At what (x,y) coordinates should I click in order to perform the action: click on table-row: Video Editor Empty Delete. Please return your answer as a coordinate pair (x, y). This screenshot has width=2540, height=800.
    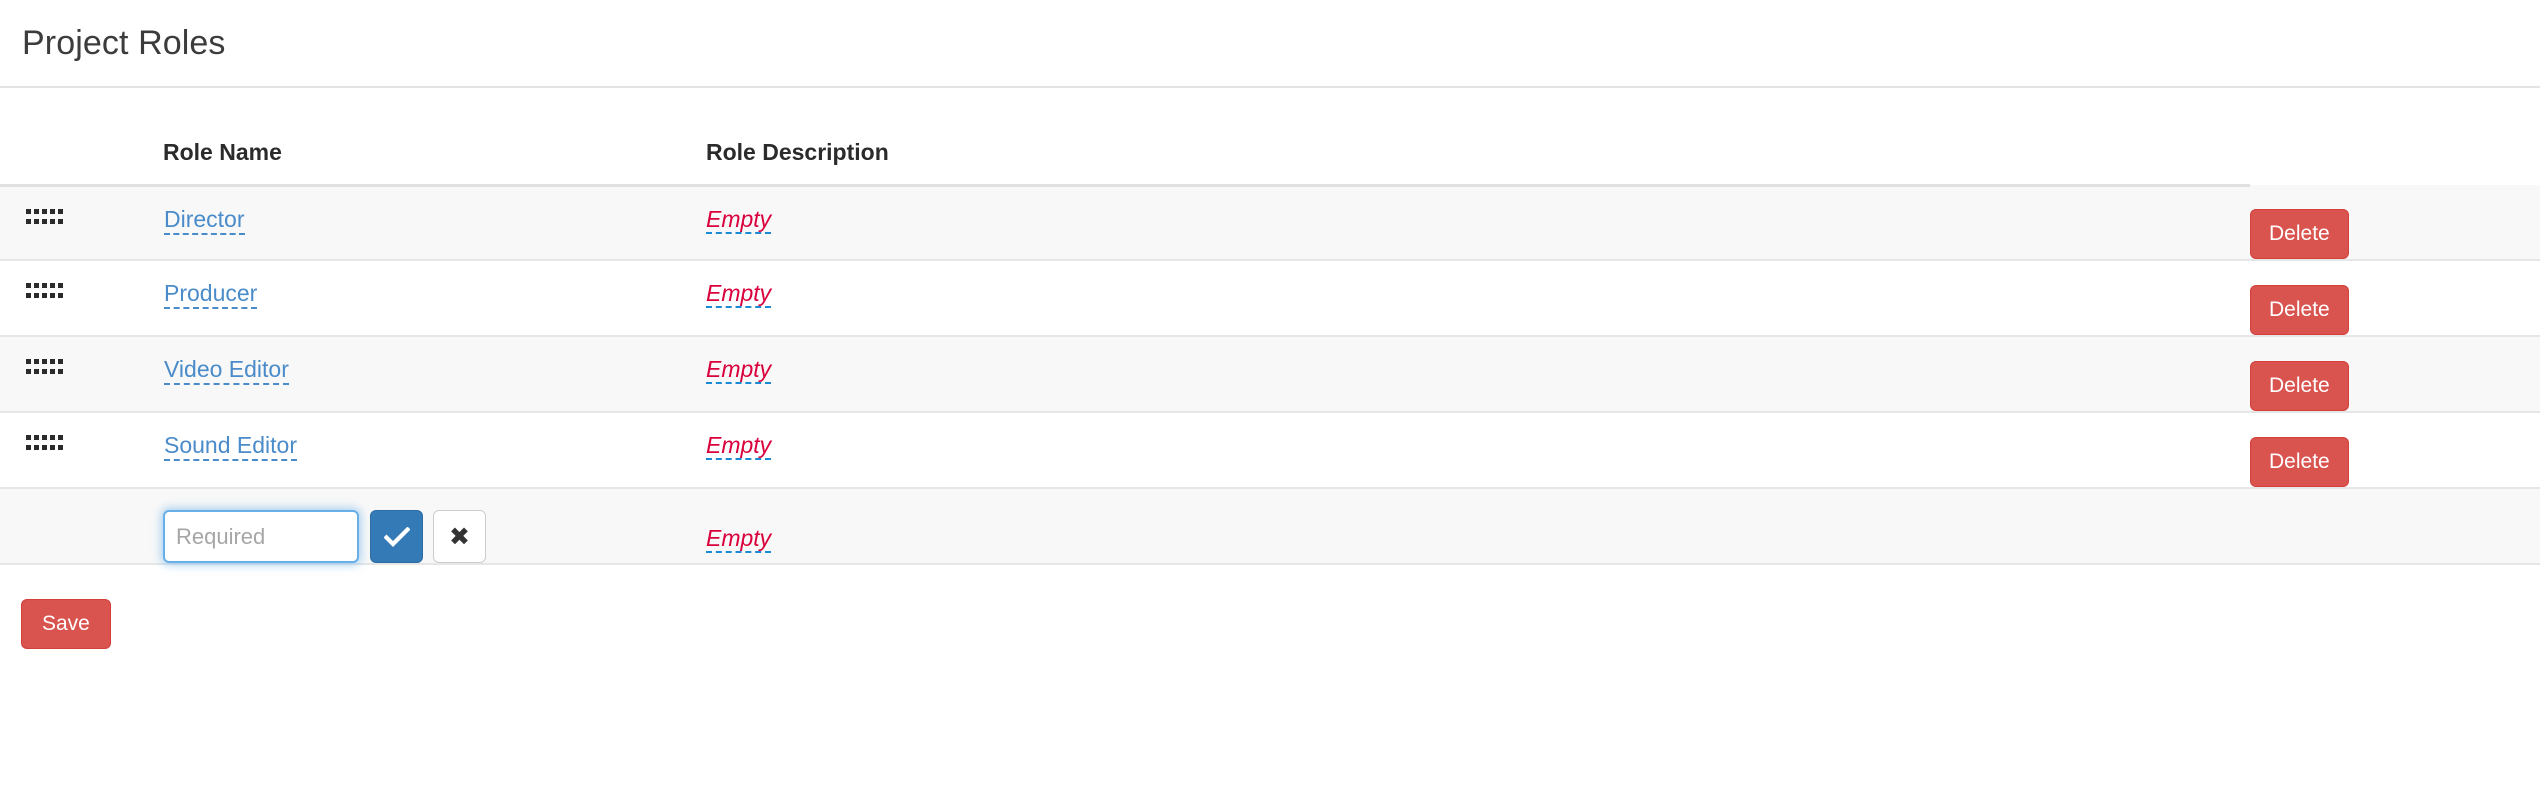
    Looking at the image, I should click on (1270, 374).